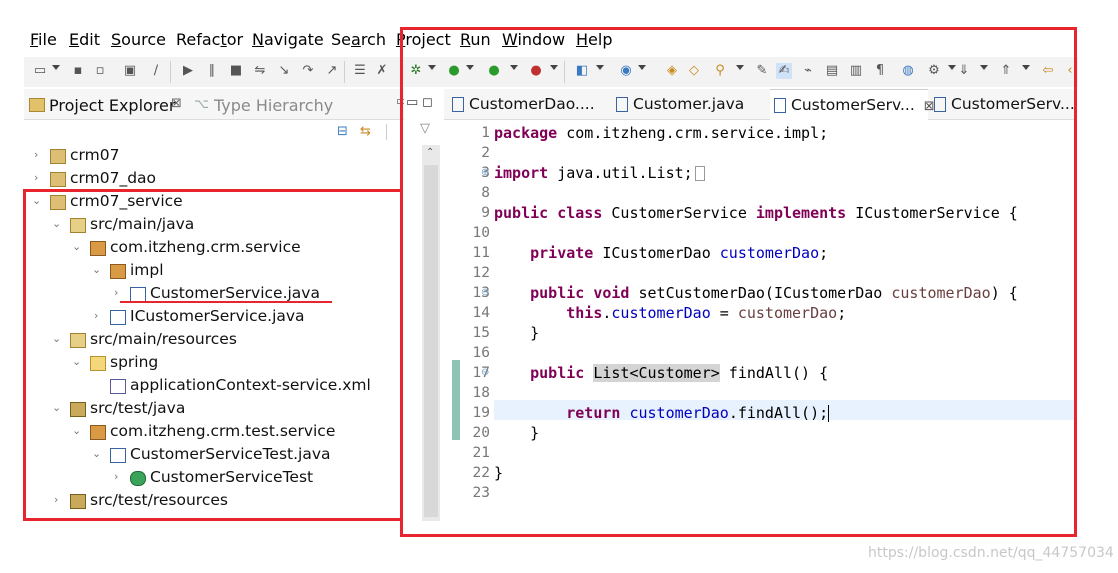  I want to click on terminal-icon: ▣, so click(130, 71).